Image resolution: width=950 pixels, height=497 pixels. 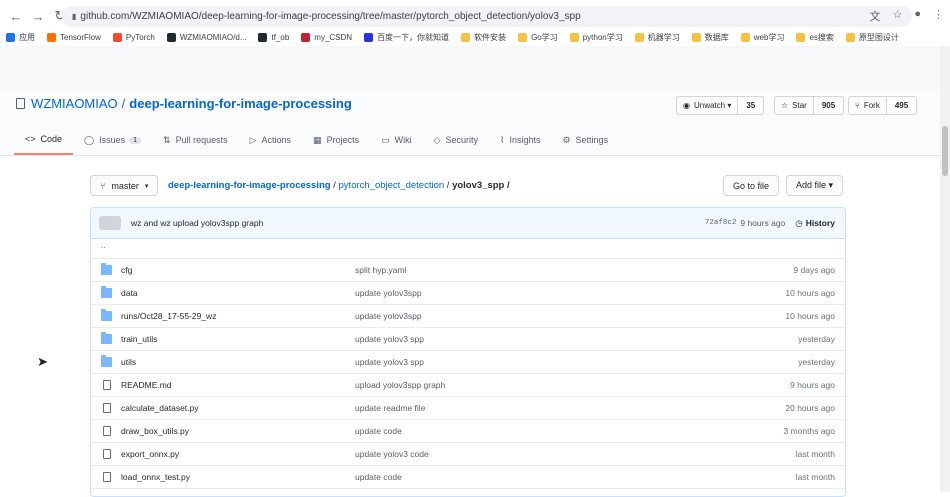 What do you see at coordinates (146, 385) in the screenshot?
I see `file-name-link: README.md` at bounding box center [146, 385].